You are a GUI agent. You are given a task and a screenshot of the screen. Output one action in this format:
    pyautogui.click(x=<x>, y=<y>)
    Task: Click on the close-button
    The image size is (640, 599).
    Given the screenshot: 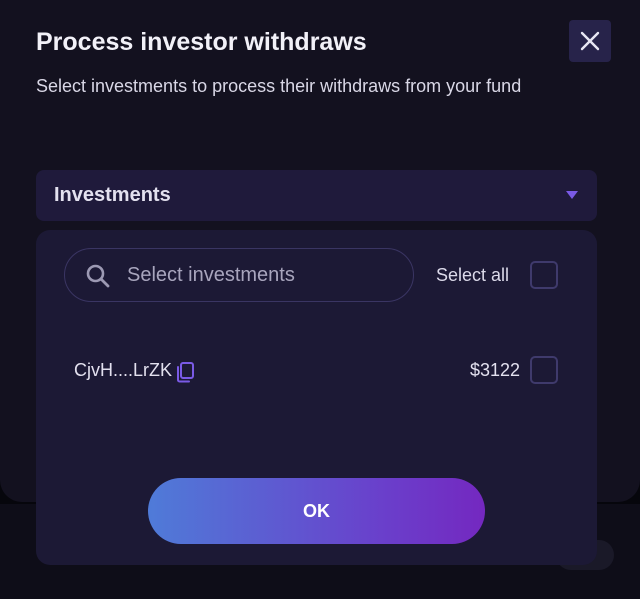 What is the action you would take?
    pyautogui.click(x=590, y=41)
    